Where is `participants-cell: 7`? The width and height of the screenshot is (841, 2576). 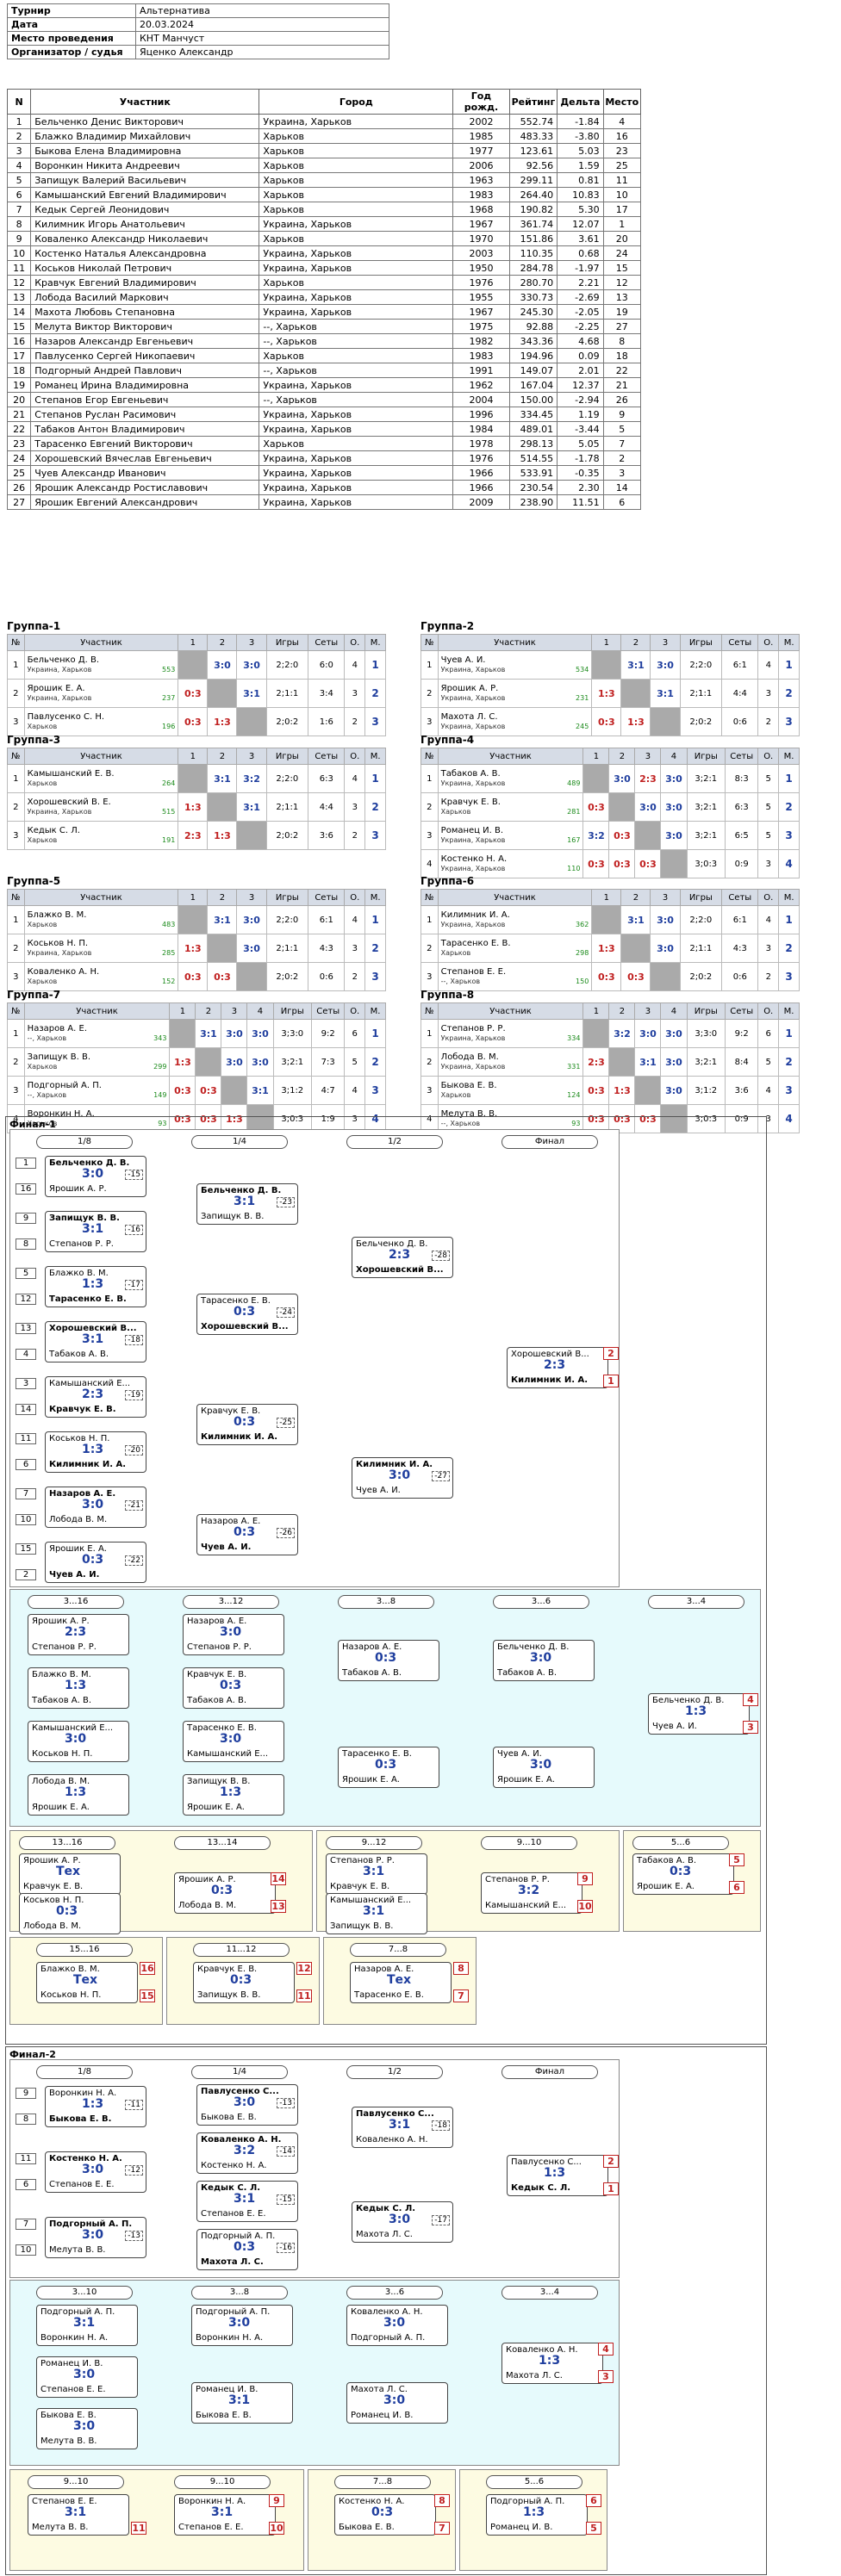 participants-cell: 7 is located at coordinates (19, 209).